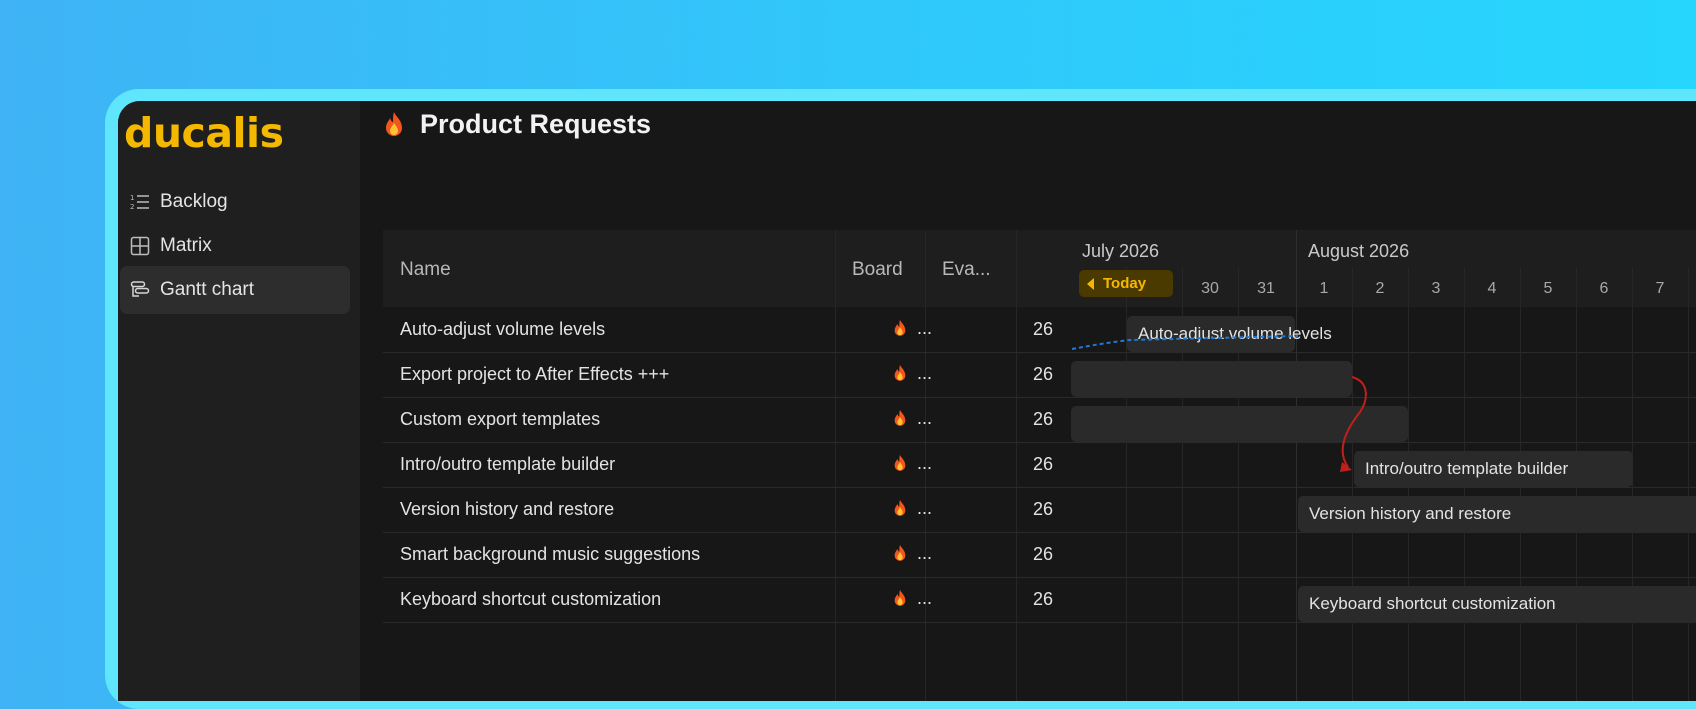  What do you see at coordinates (139, 202) in the screenshot?
I see `list-numbered-icon: 1 2` at bounding box center [139, 202].